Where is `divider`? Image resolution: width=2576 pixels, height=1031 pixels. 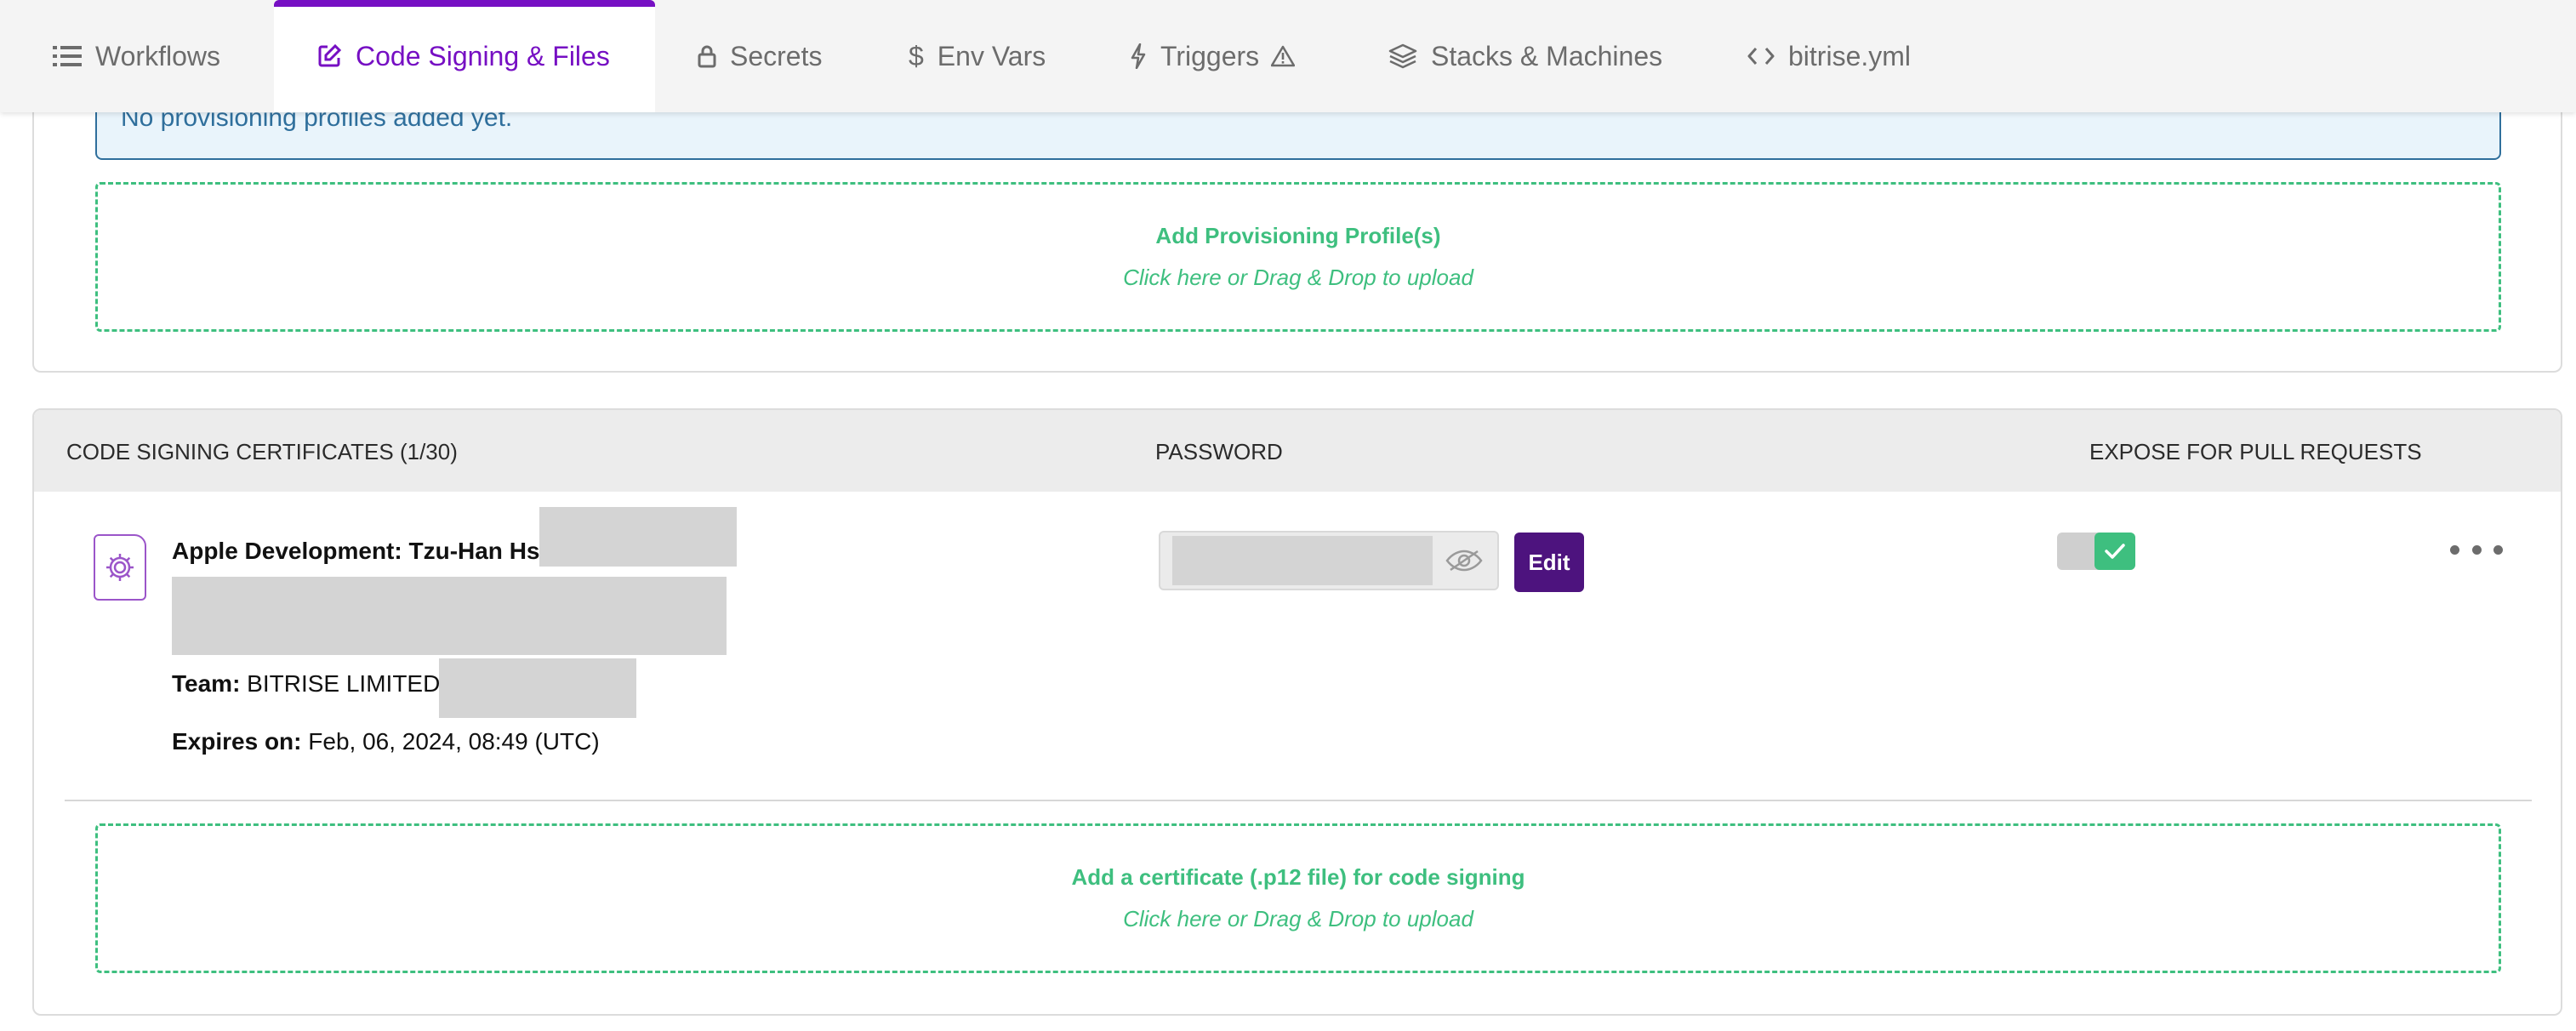
divider is located at coordinates (1299, 801).